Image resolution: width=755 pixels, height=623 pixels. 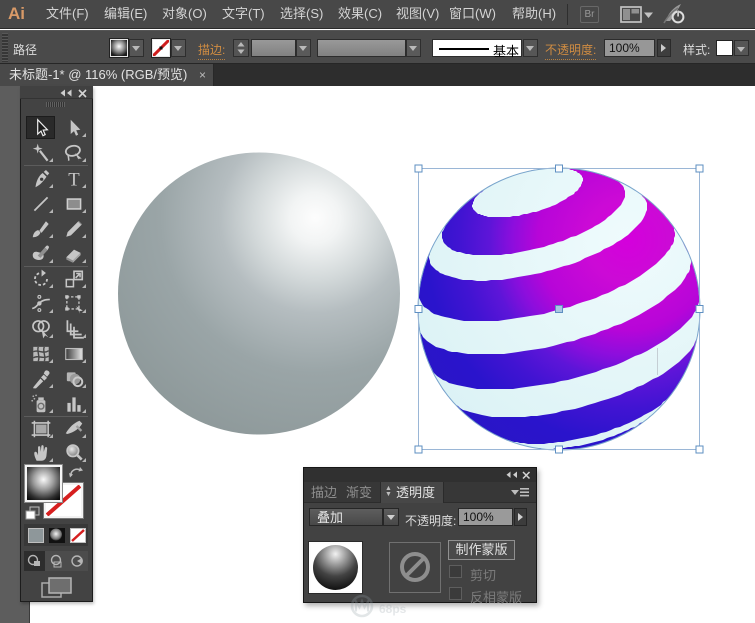 What do you see at coordinates (74, 179) in the screenshot?
I see `svg-text: T` at bounding box center [74, 179].